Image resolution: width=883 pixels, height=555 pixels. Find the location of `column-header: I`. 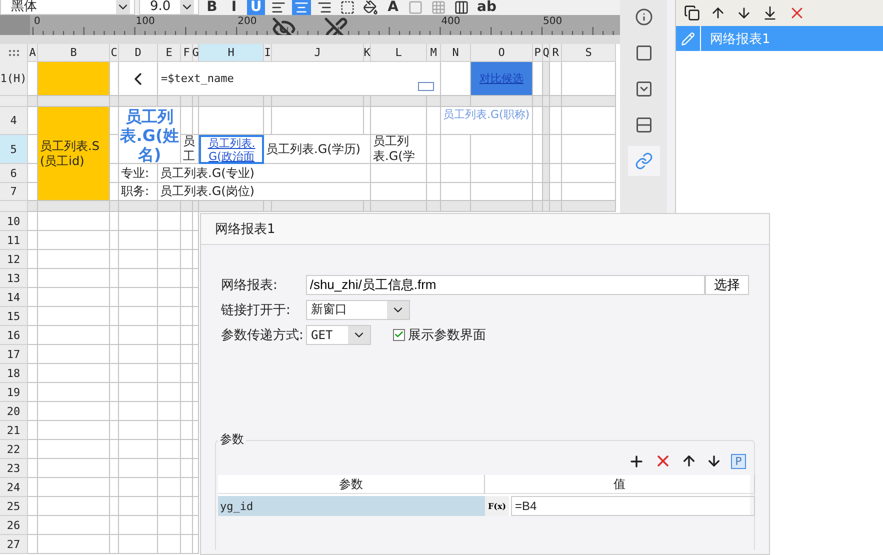

column-header: I is located at coordinates (268, 53).